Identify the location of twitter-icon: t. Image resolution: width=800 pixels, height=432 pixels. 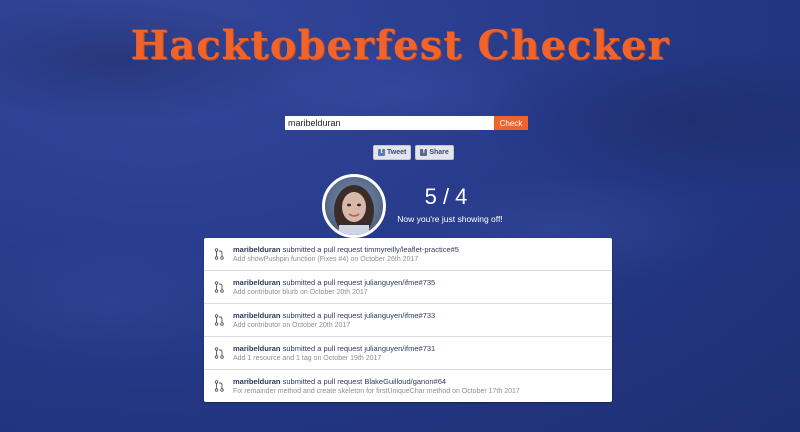
(381, 152).